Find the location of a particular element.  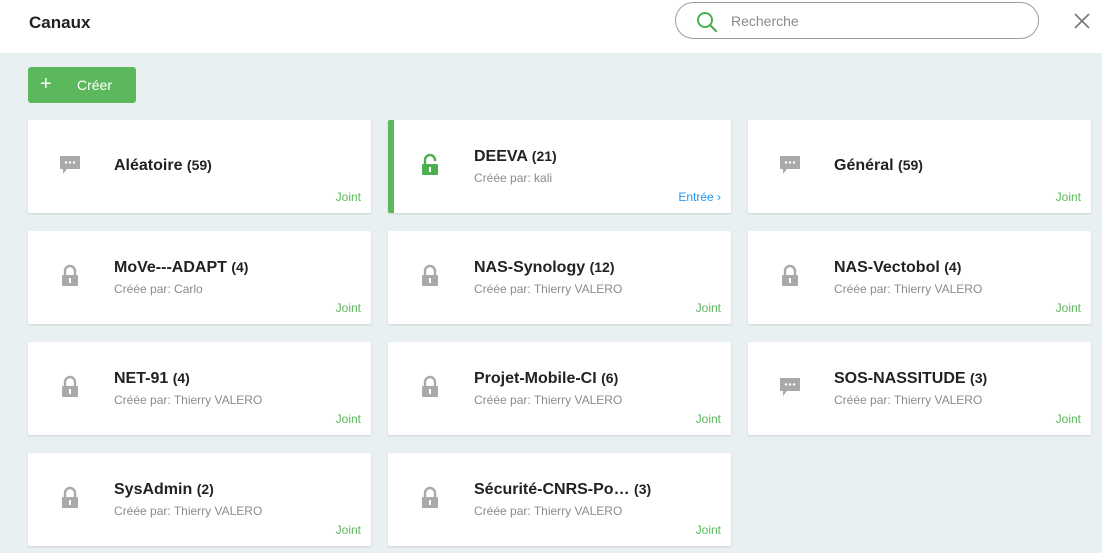

channel-name: Sécurité-CNRS-Po… (3) is located at coordinates (562, 490).